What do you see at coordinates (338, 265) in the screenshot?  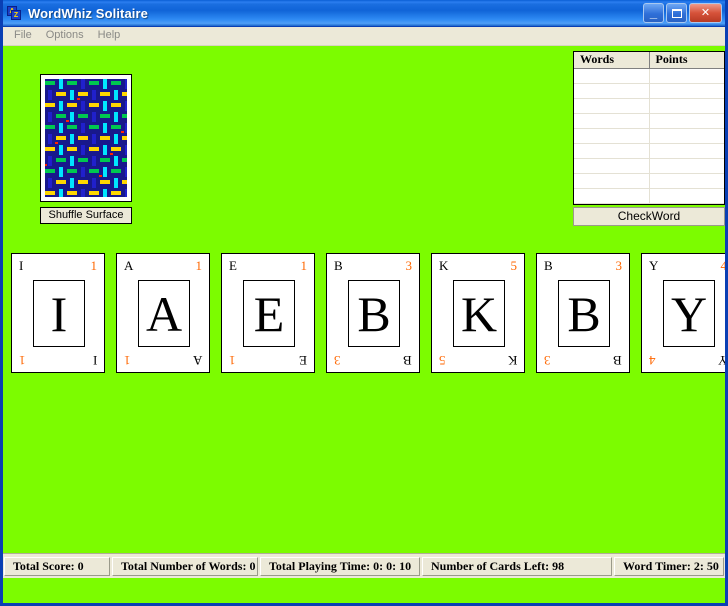 I see `card-letter-top-left: B` at bounding box center [338, 265].